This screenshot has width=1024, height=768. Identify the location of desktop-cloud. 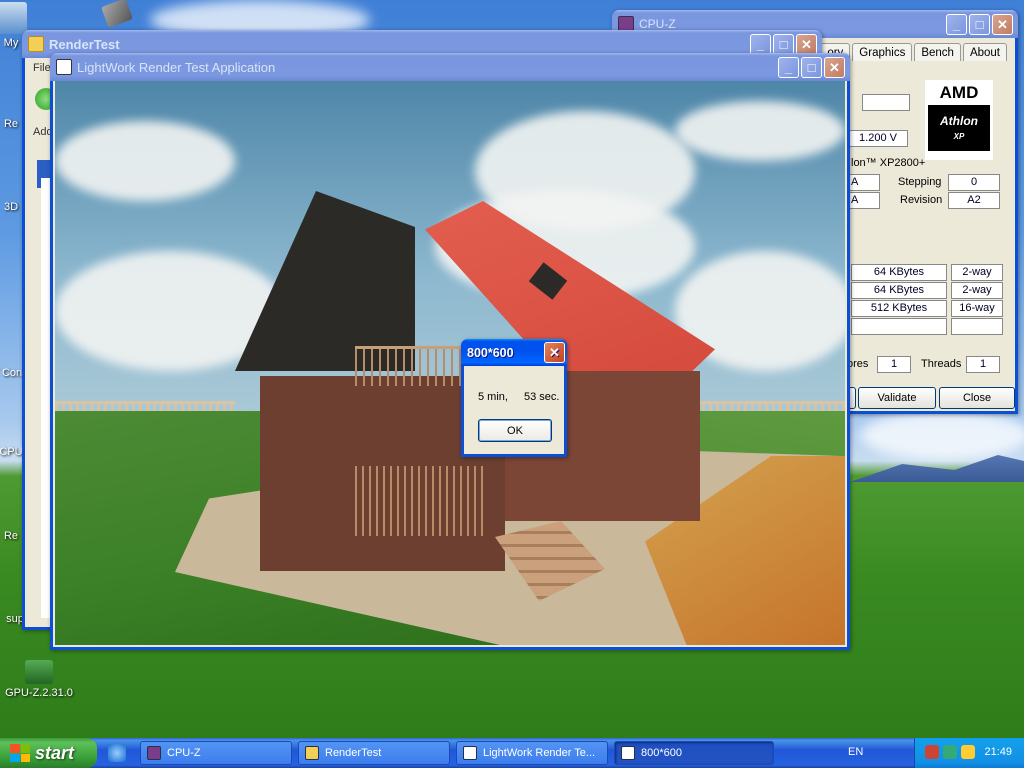
(942, 435).